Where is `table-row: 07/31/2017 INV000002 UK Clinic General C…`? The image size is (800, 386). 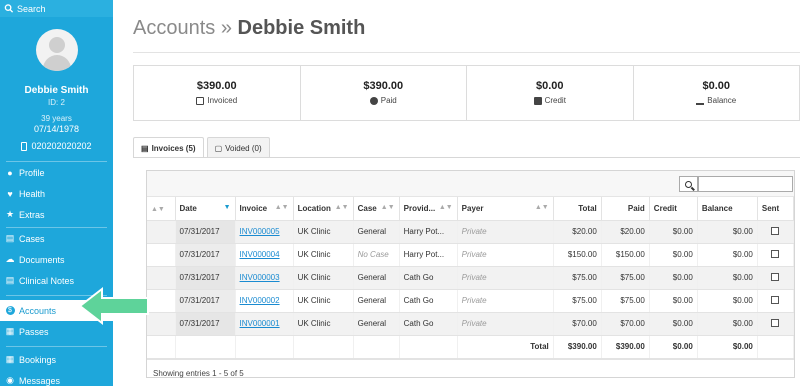
table-row: 07/31/2017 INV000002 UK Clinic General C… is located at coordinates (471, 301).